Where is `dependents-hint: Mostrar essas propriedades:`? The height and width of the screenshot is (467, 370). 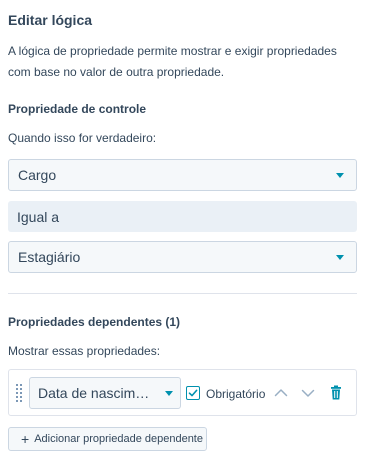 dependents-hint: Mostrar essas propriedades: is located at coordinates (84, 351).